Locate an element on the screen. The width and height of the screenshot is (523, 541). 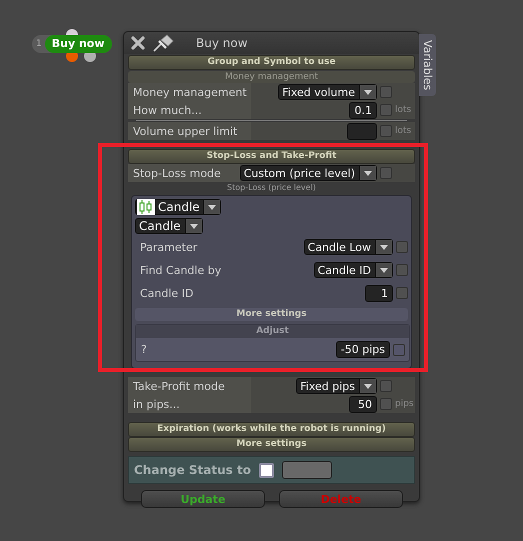
field-label: ? is located at coordinates (144, 350).